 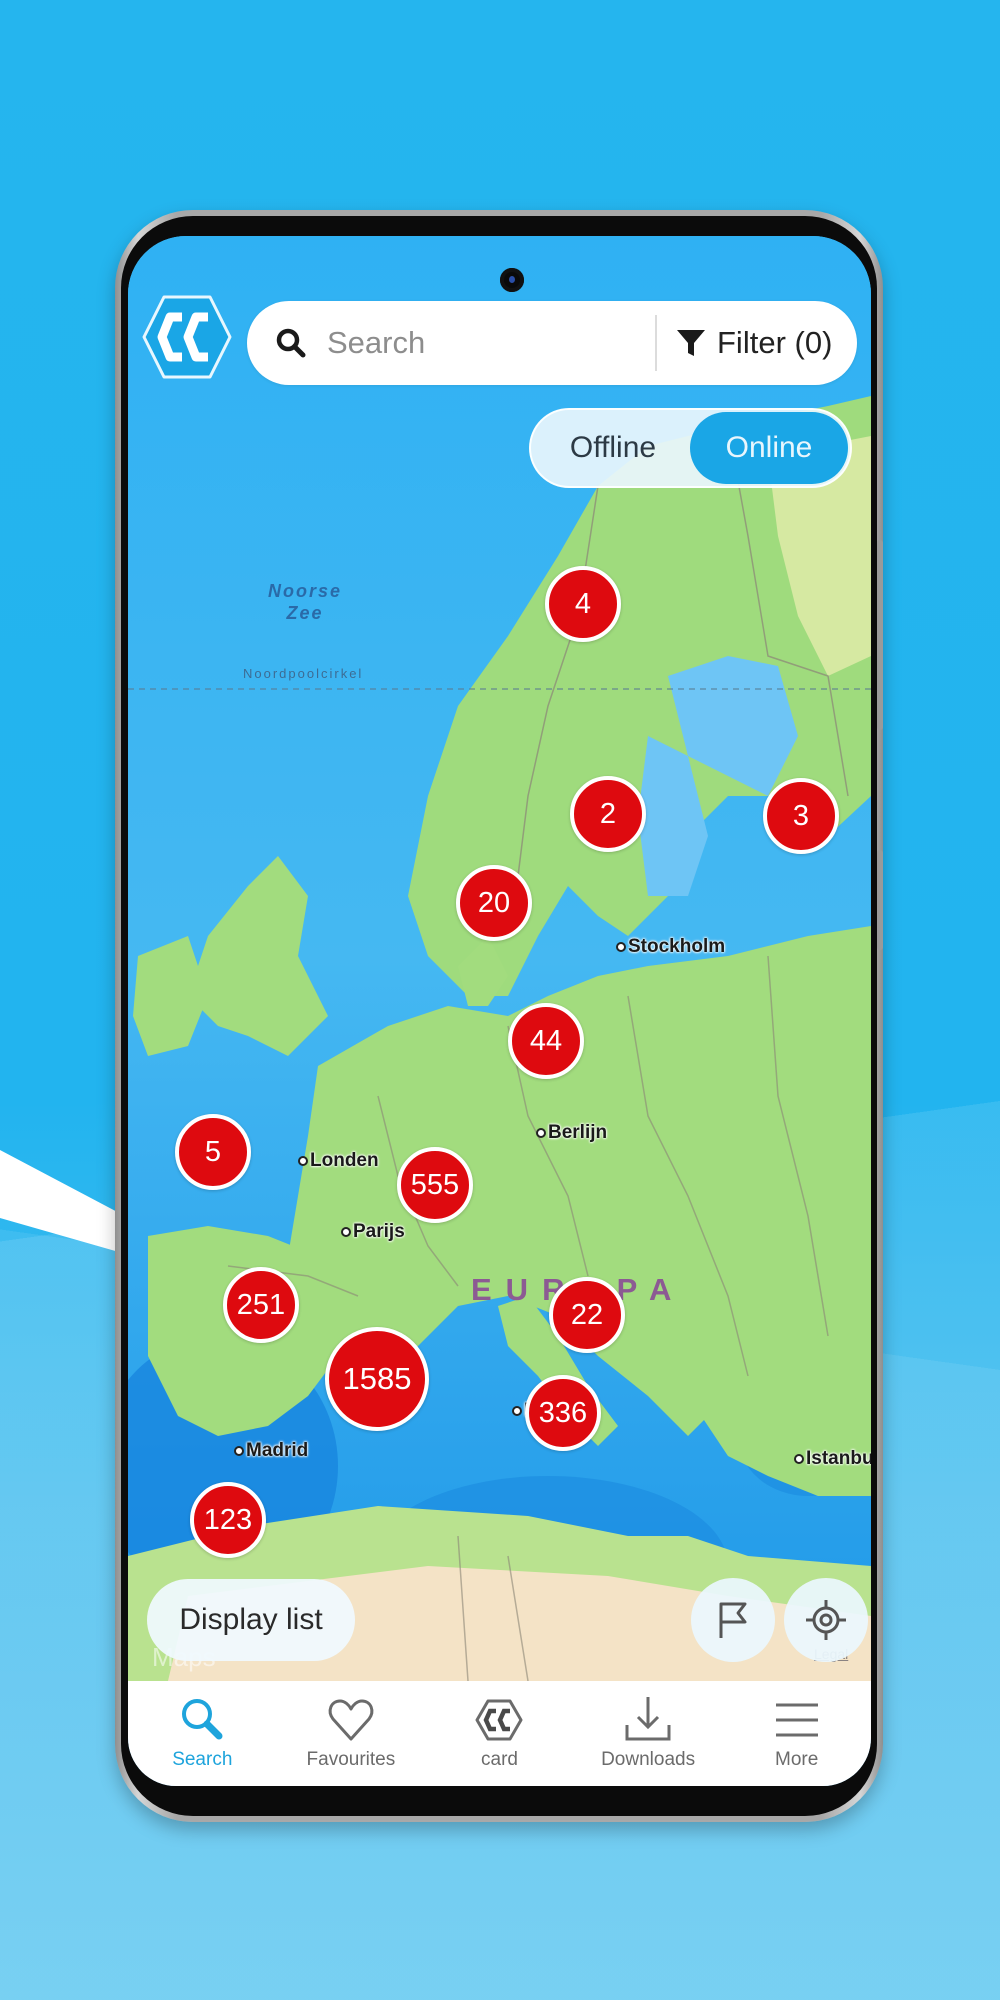 I want to click on download-icon, so click(x=648, y=1719).